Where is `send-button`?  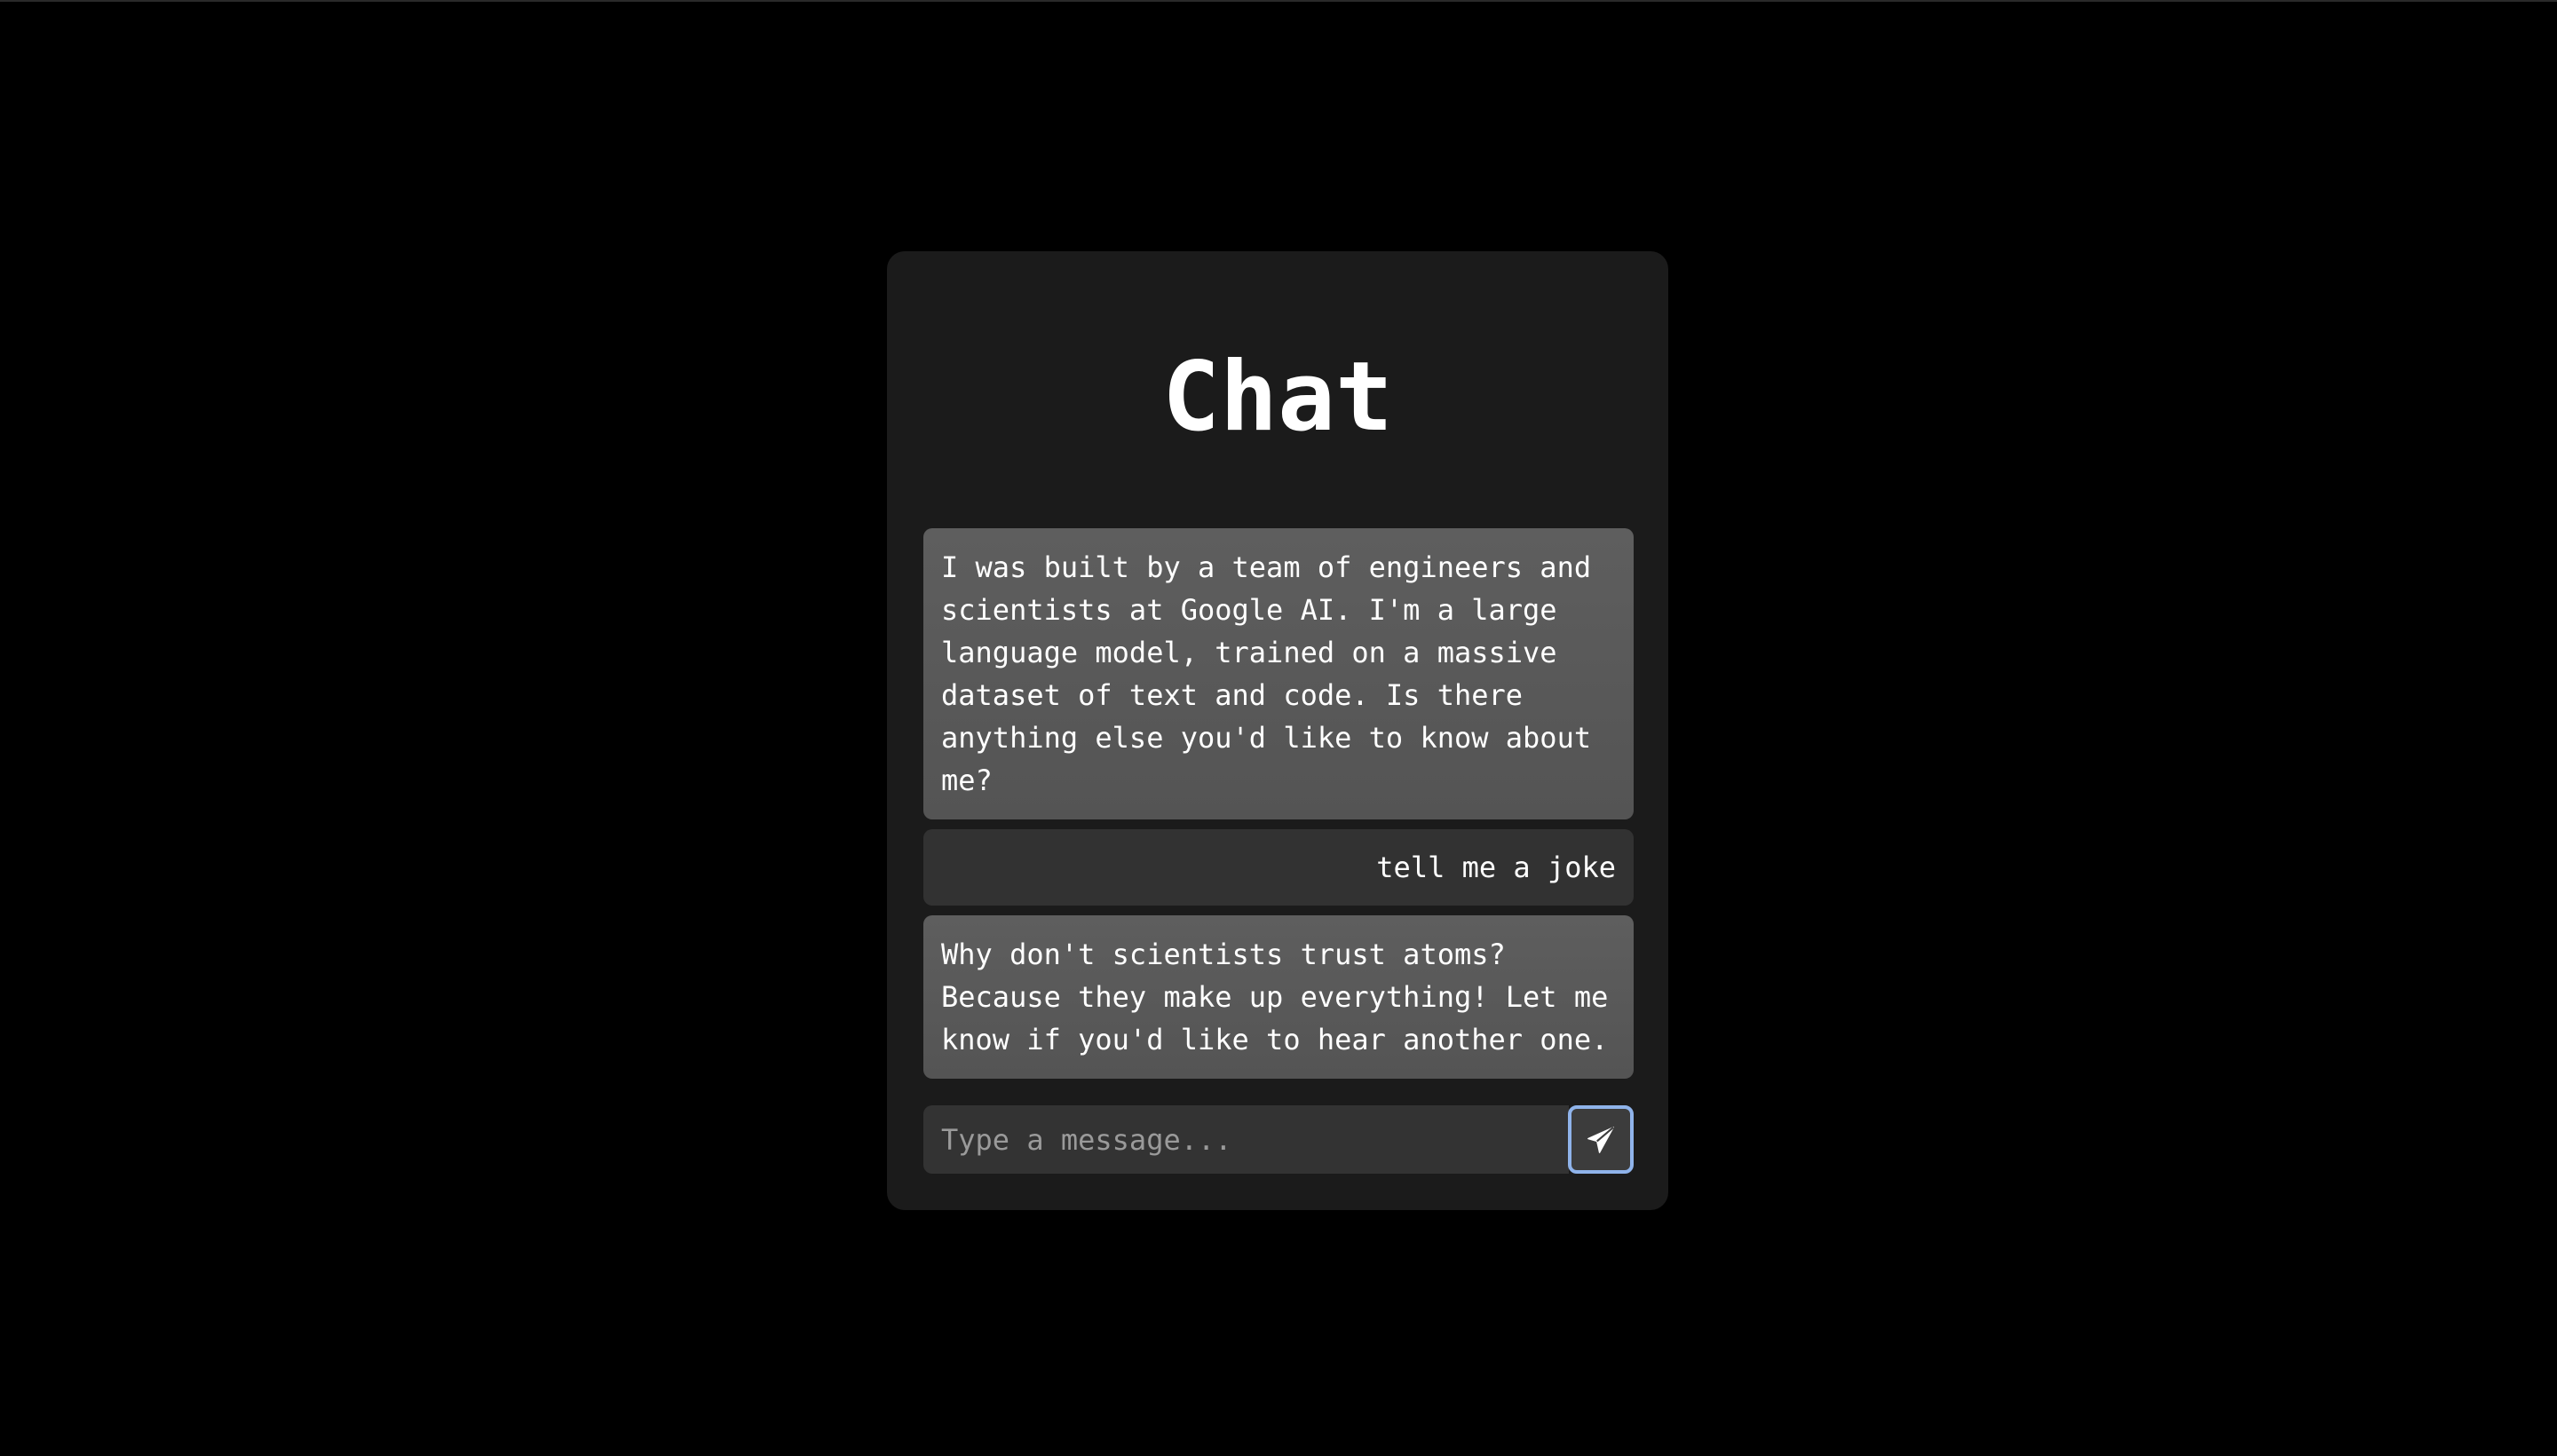
send-button is located at coordinates (1601, 1139).